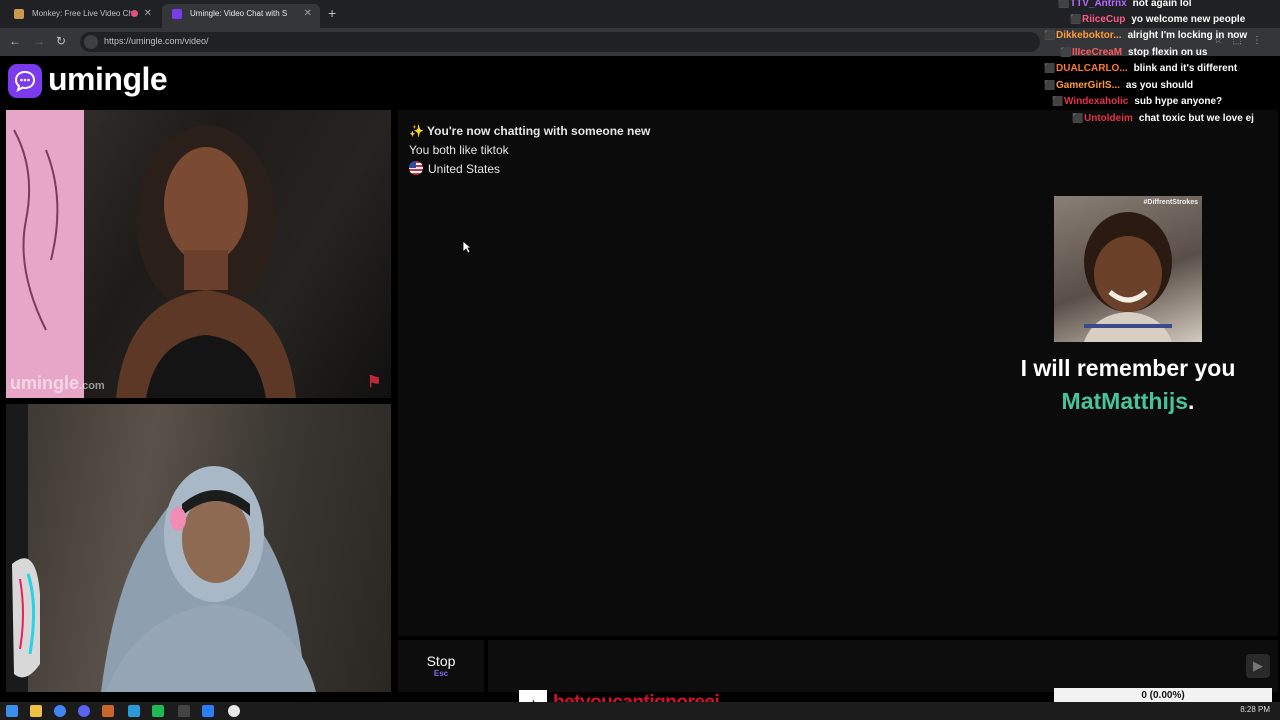 Image resolution: width=1280 pixels, height=720 pixels. I want to click on chat-text: yo welcome new people, so click(1188, 19).